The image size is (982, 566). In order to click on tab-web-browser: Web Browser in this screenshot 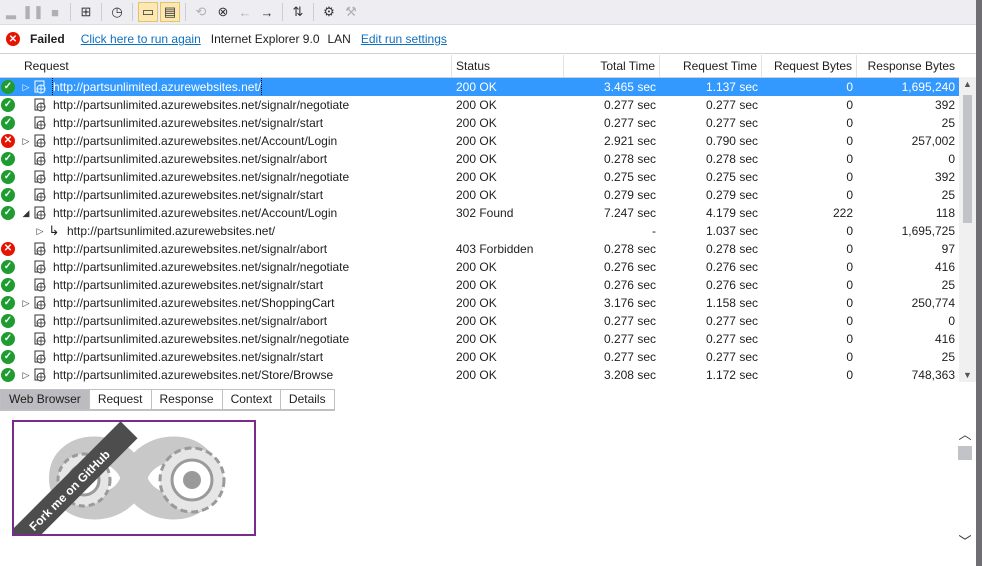, I will do `click(44, 399)`.